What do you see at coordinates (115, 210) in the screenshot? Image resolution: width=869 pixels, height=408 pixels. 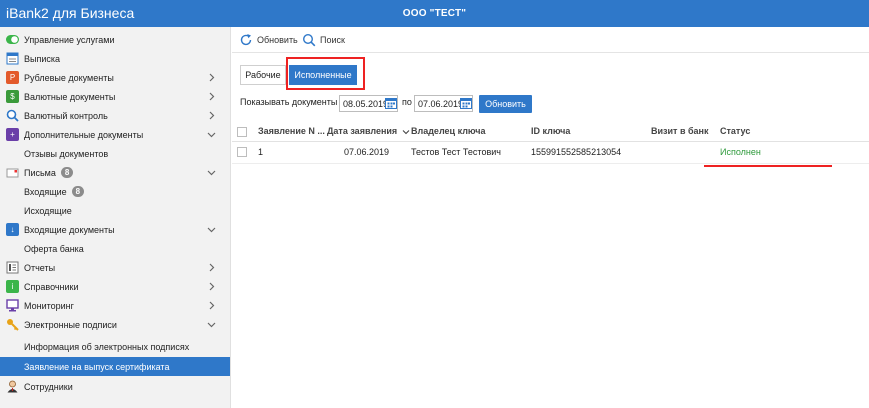 I see `sidebar-item-outbox: Исходящие` at bounding box center [115, 210].